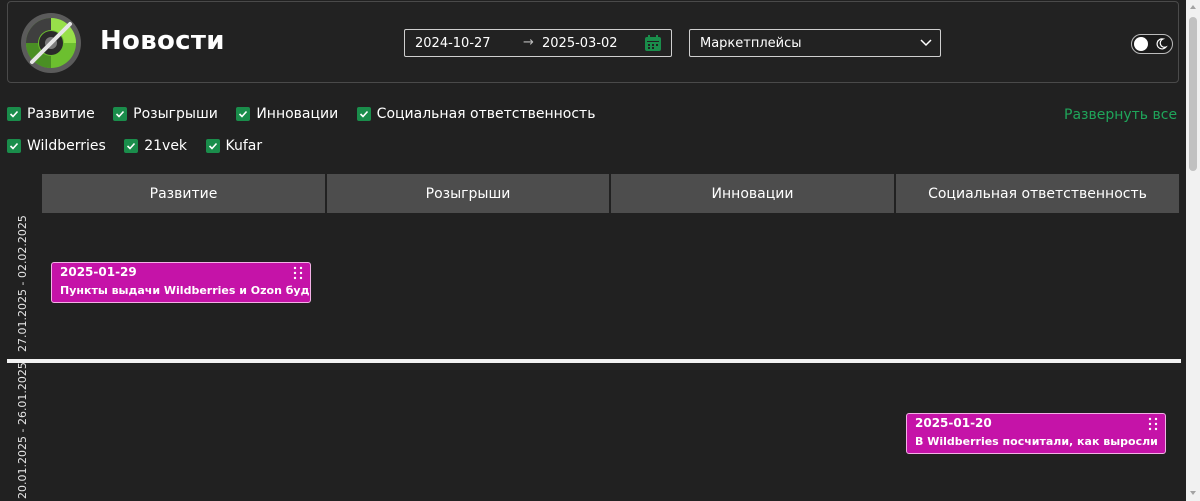 Image resolution: width=1200 pixels, height=501 pixels. Describe the element at coordinates (1193, 7) in the screenshot. I see `scroll-up-icon` at that location.